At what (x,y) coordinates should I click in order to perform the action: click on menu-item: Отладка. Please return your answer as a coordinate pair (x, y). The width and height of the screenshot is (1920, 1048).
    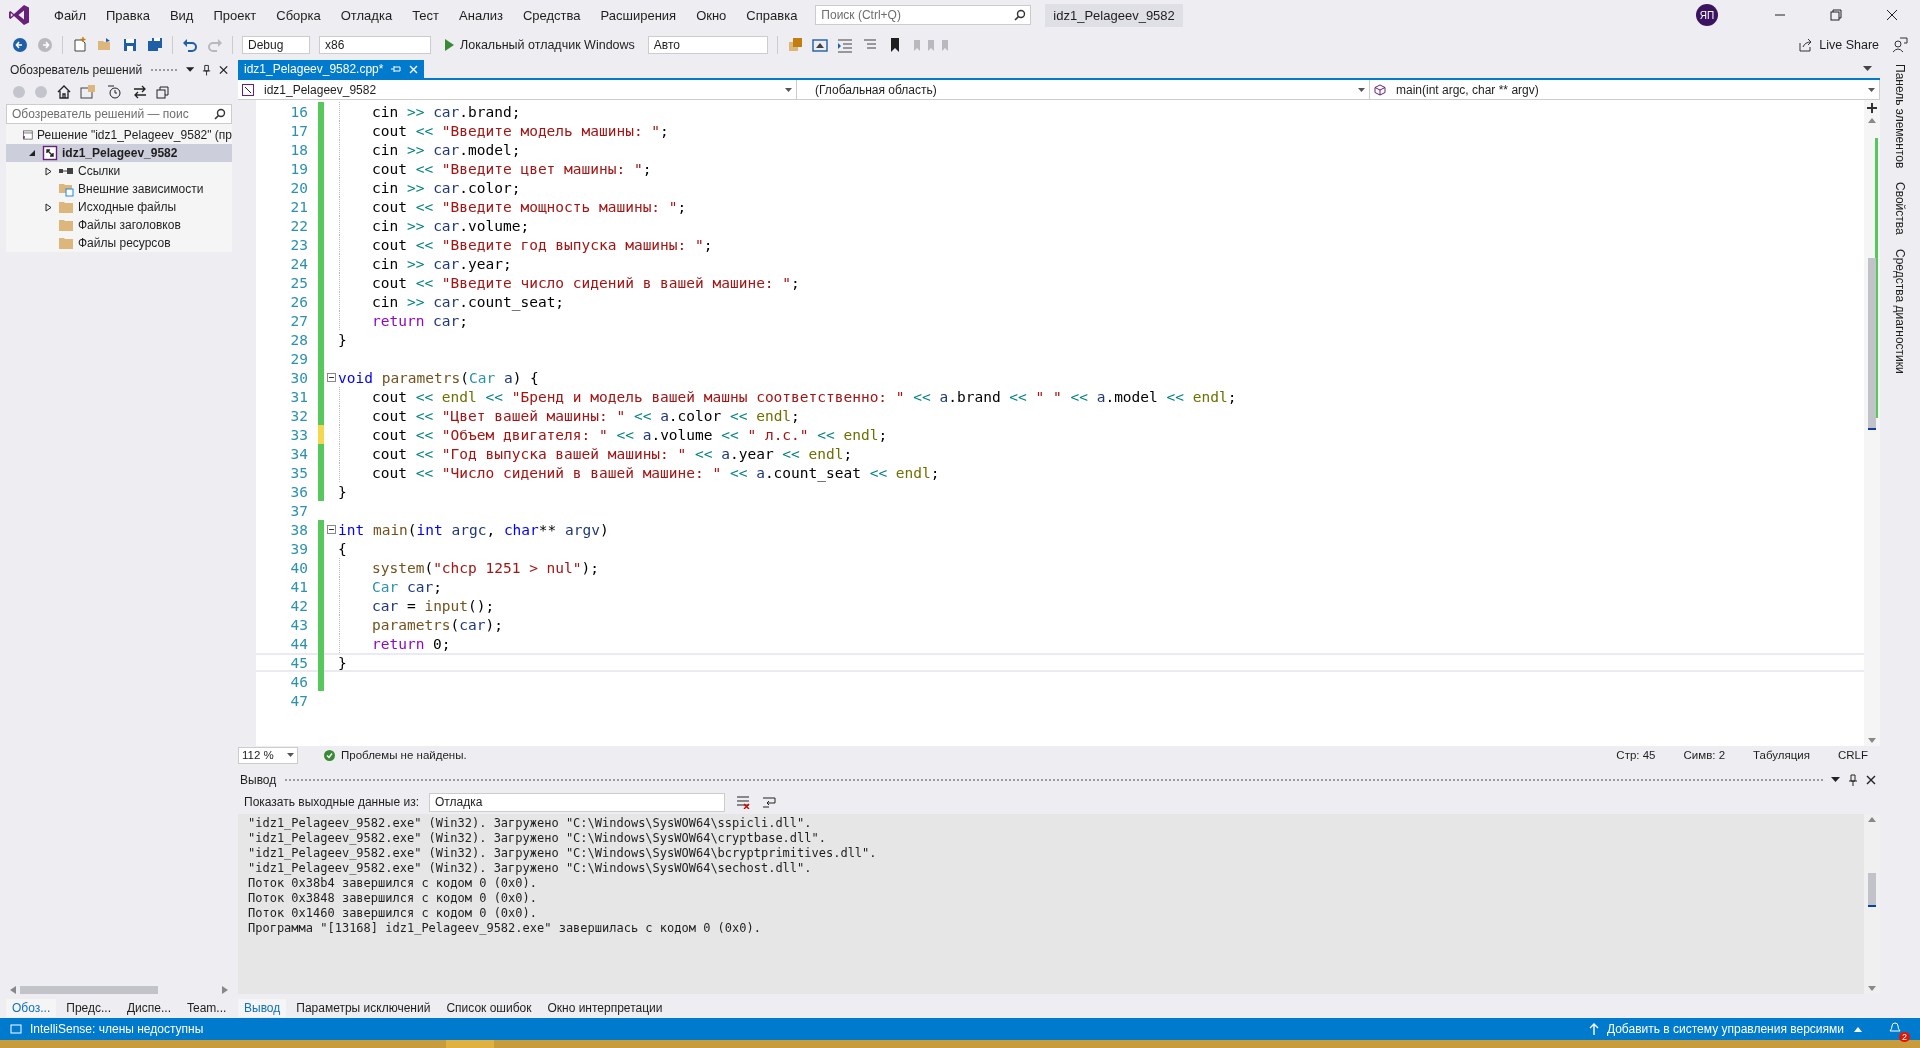
    Looking at the image, I should click on (366, 15).